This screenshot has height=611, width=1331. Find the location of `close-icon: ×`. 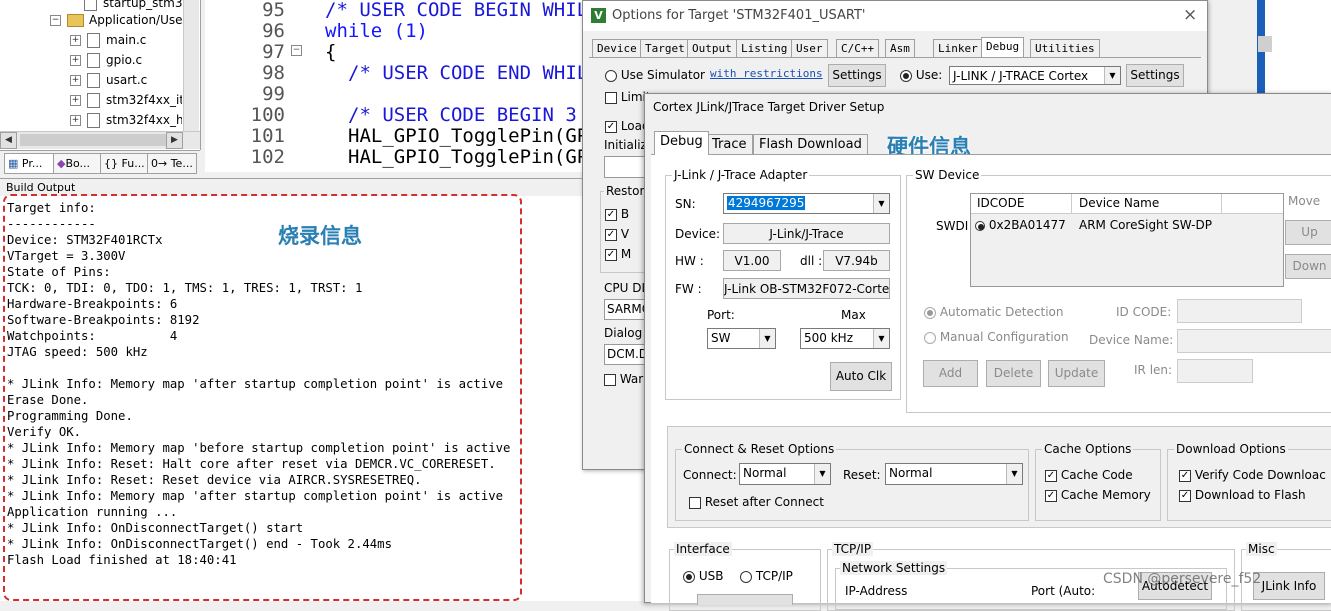

close-icon: × is located at coordinates (1190, 15).